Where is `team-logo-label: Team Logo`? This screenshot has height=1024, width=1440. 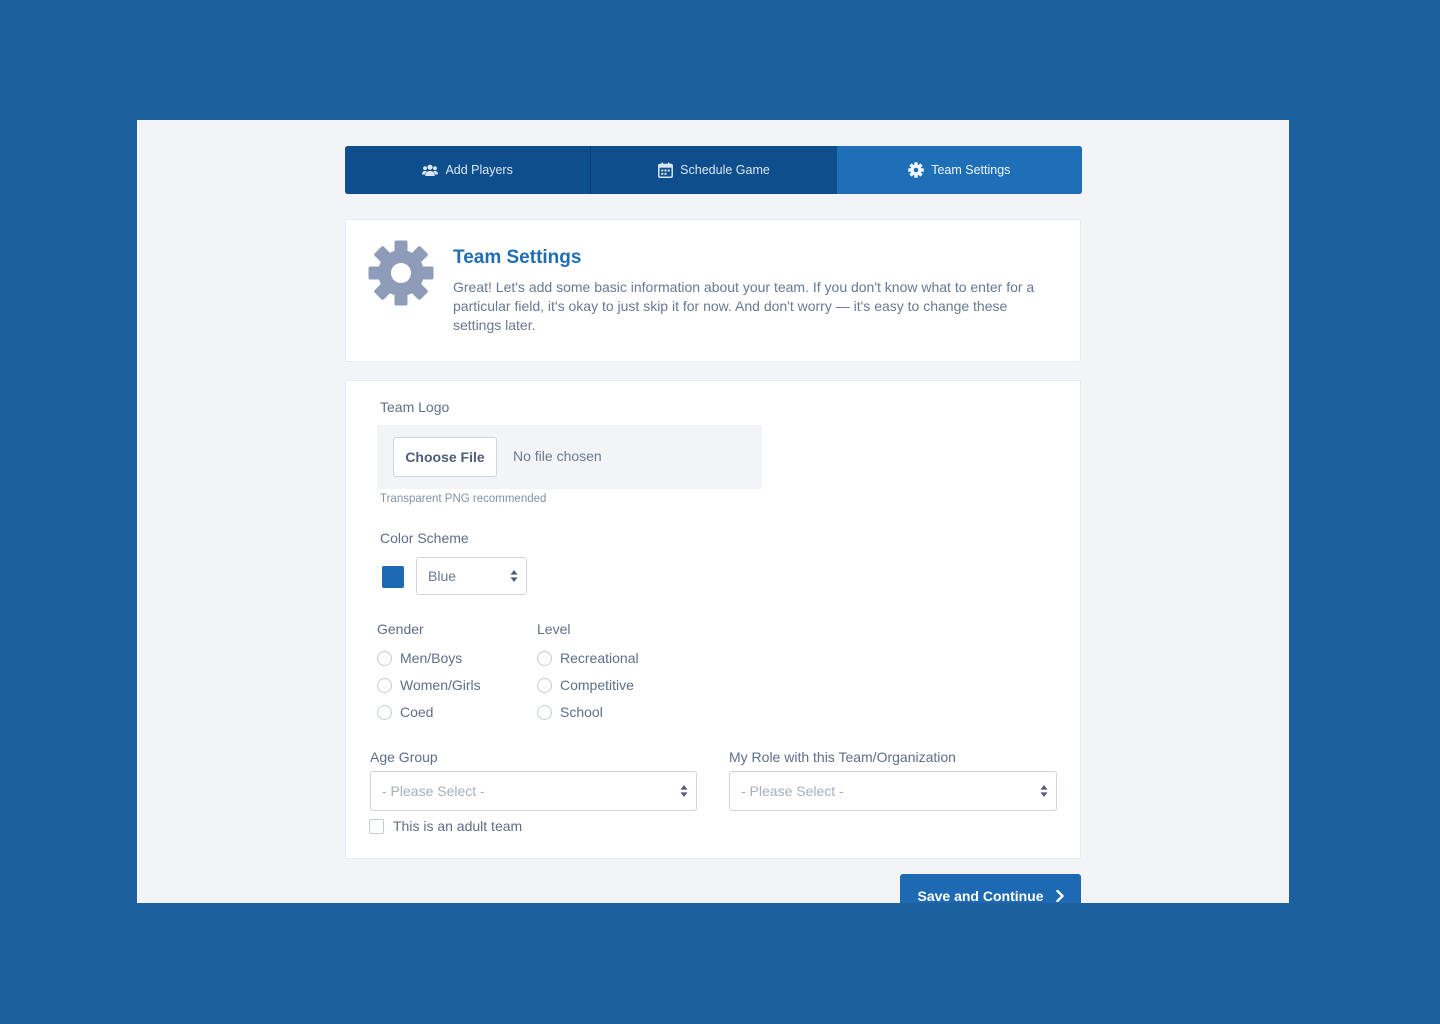
team-logo-label: Team Logo is located at coordinates (415, 407).